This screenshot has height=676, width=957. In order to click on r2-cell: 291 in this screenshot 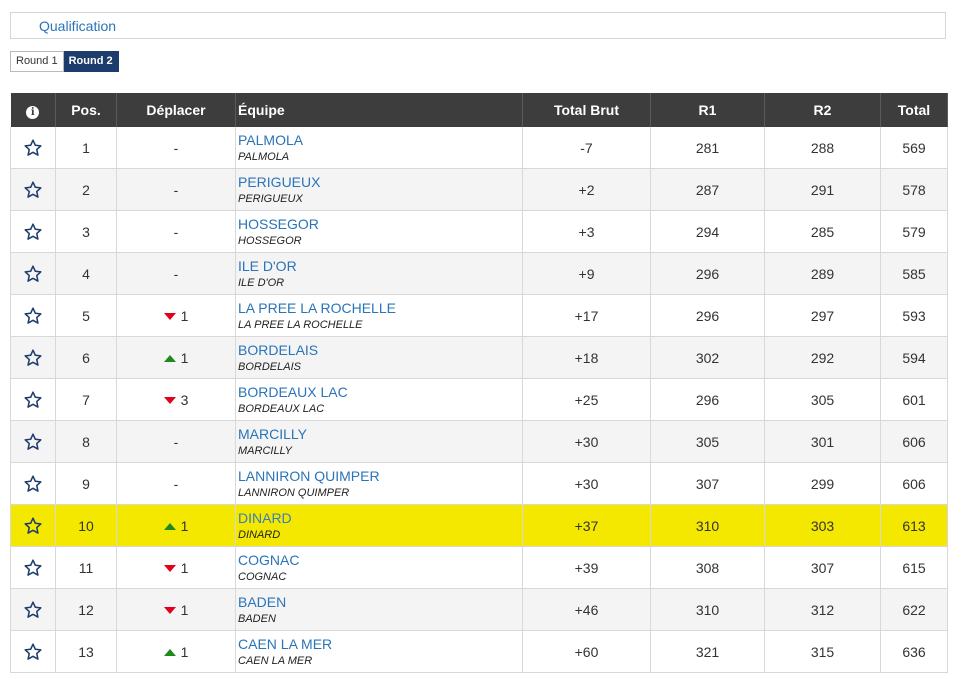, I will do `click(822, 189)`.